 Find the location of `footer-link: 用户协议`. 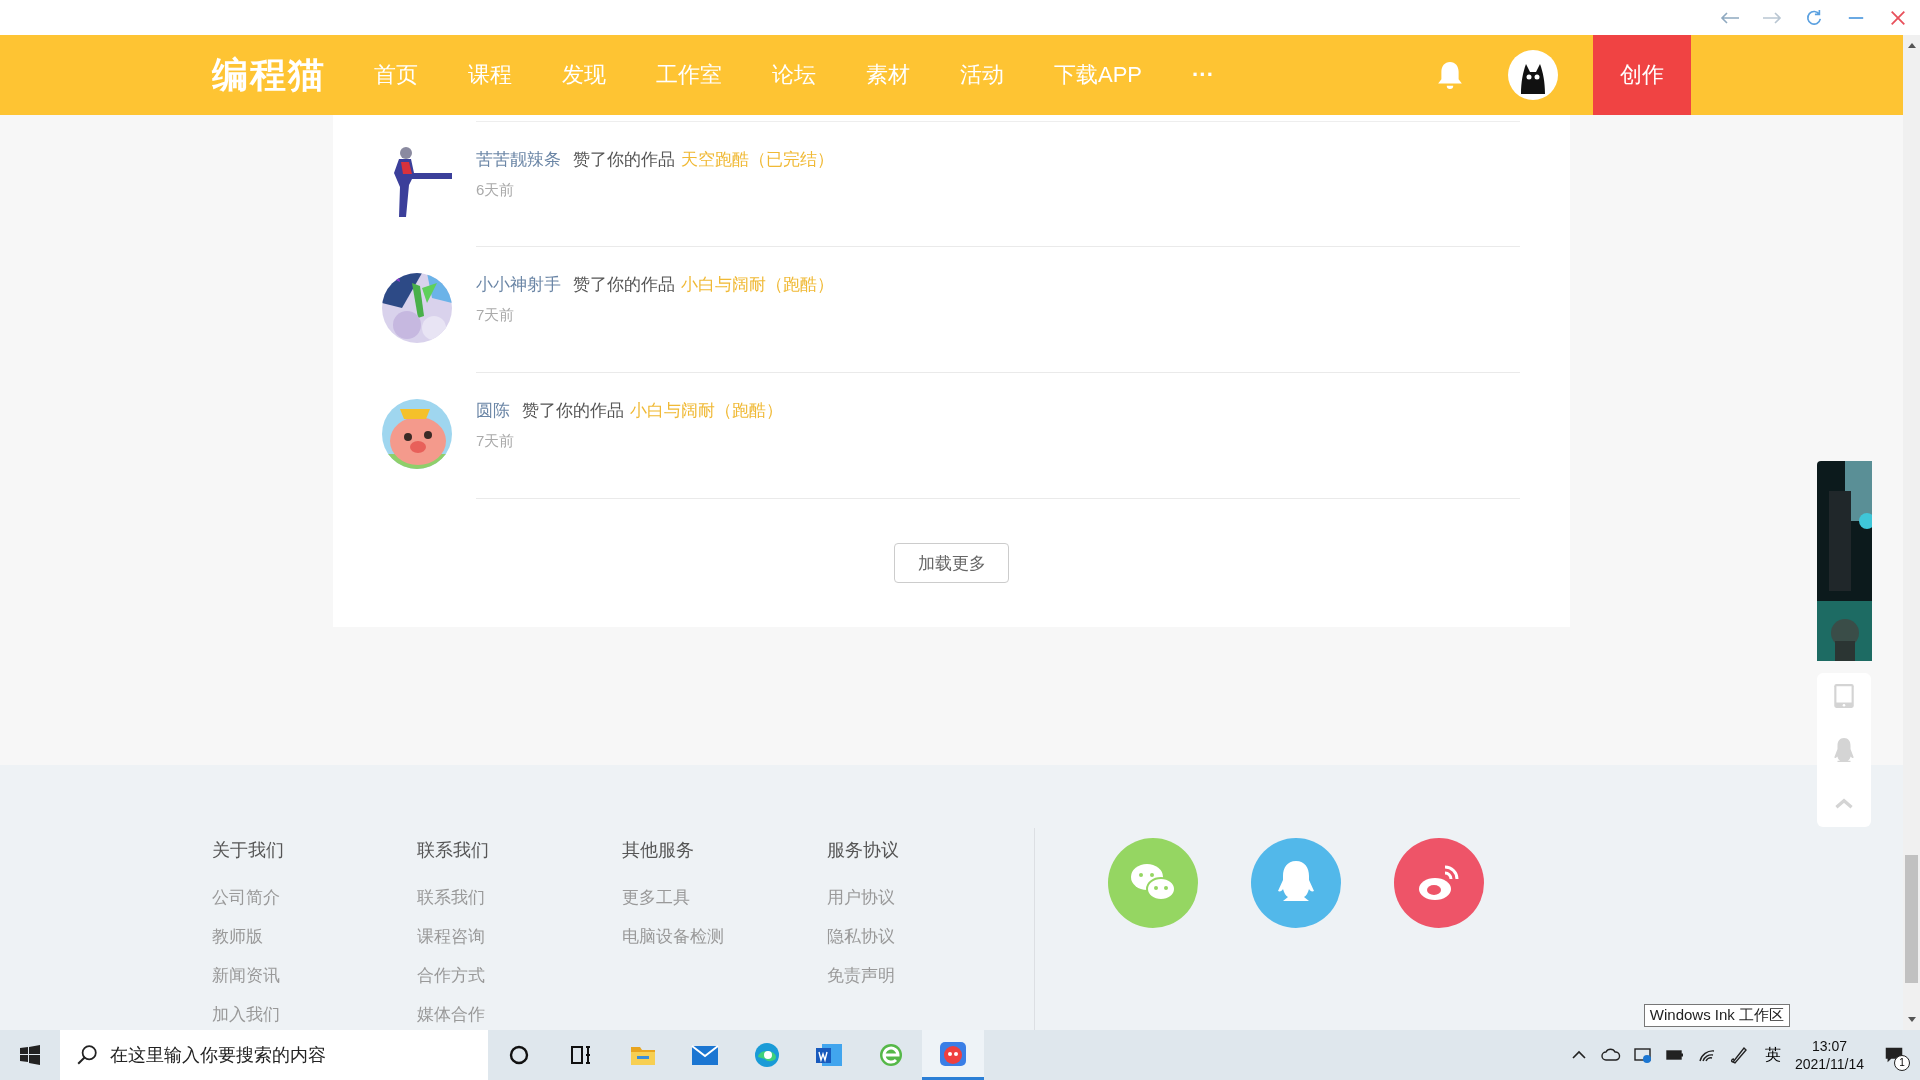

footer-link: 用户协议 is located at coordinates (861, 897).